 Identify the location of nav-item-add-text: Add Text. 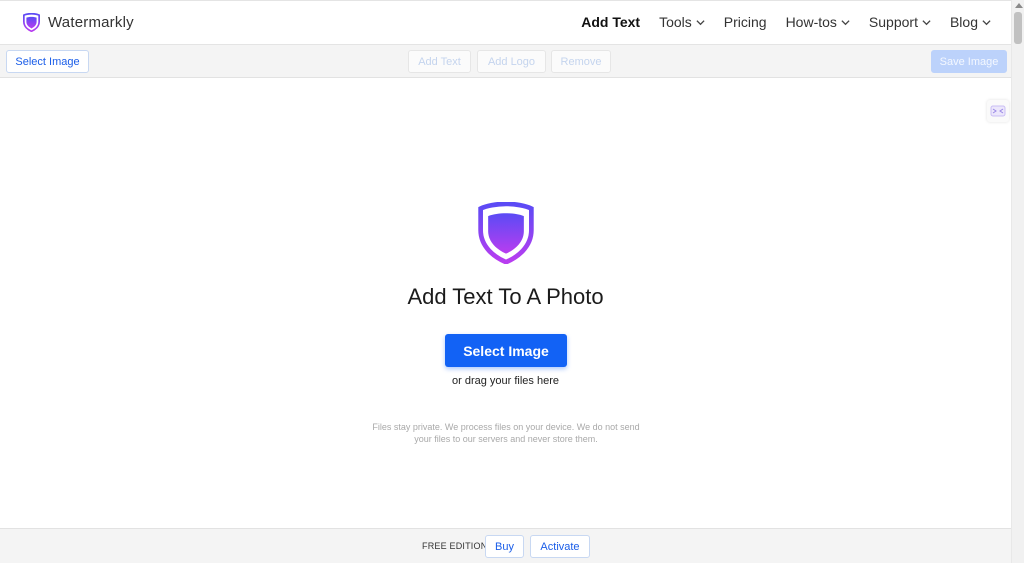
(610, 22).